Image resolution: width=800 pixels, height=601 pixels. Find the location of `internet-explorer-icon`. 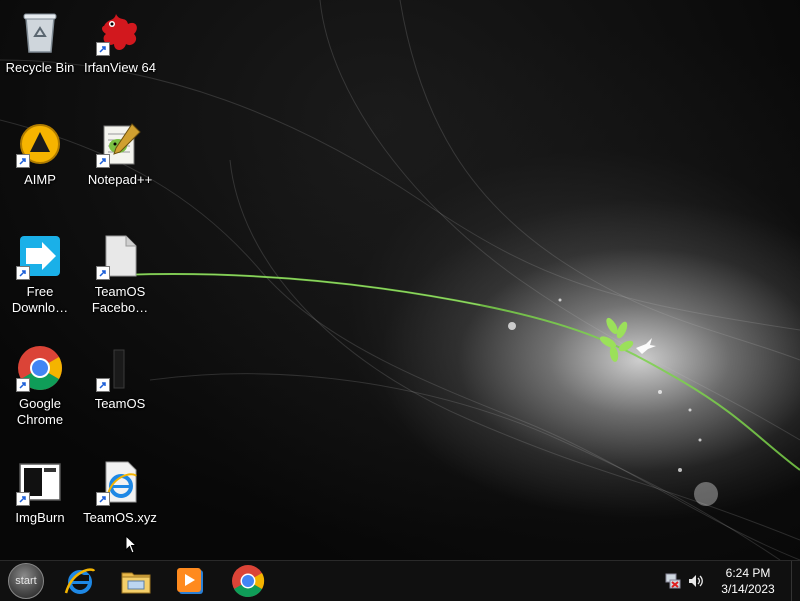

internet-explorer-icon is located at coordinates (80, 581).